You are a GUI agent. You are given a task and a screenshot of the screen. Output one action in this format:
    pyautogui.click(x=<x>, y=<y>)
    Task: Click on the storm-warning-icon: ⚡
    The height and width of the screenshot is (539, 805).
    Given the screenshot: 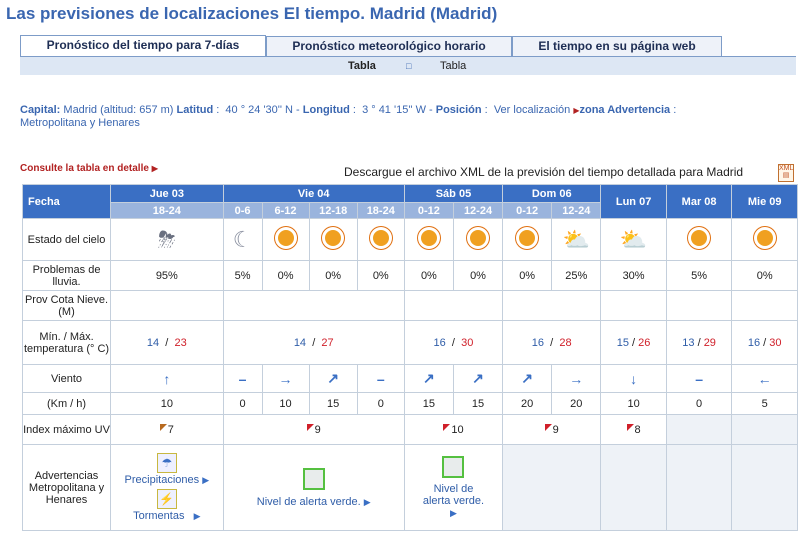 What is the action you would take?
    pyautogui.click(x=167, y=498)
    